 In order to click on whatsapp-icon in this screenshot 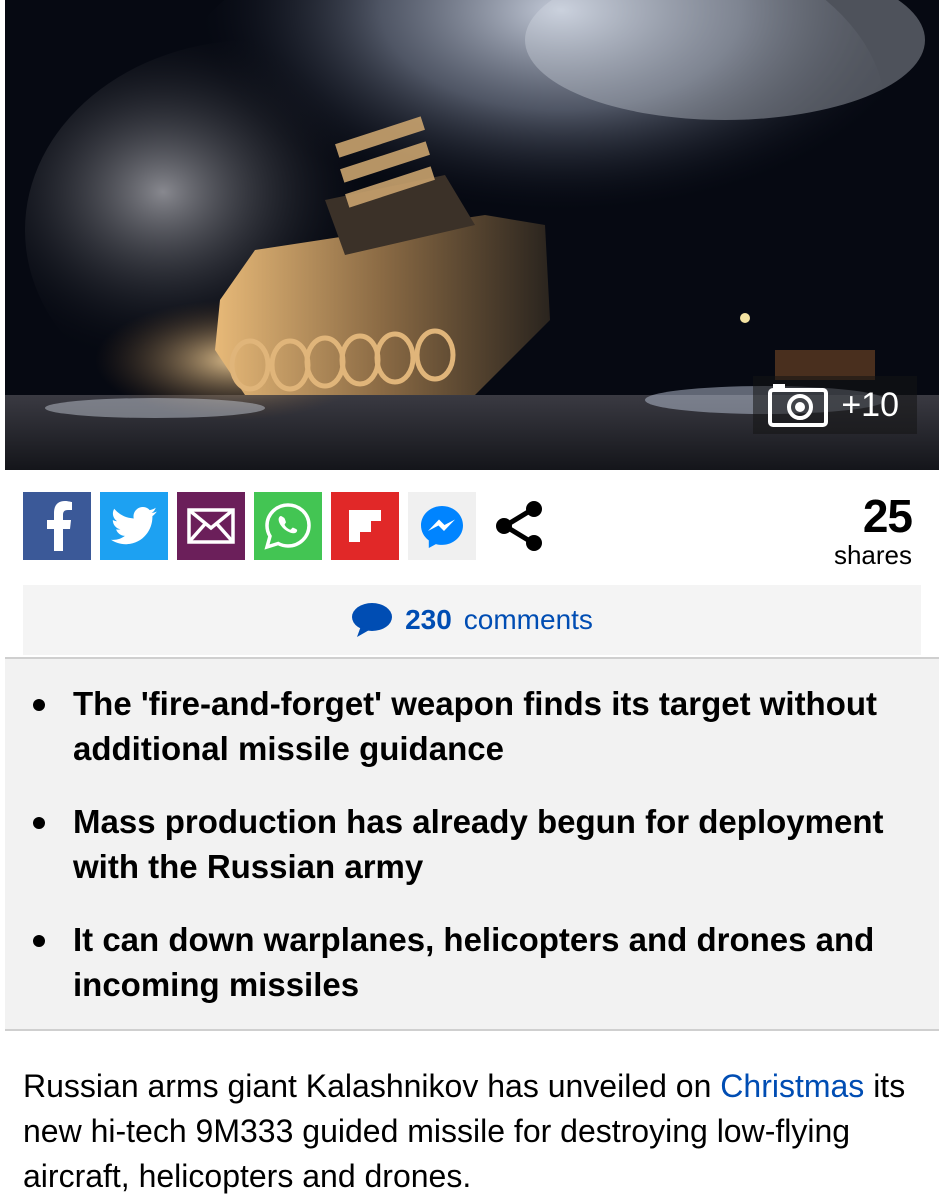, I will do `click(287, 526)`.